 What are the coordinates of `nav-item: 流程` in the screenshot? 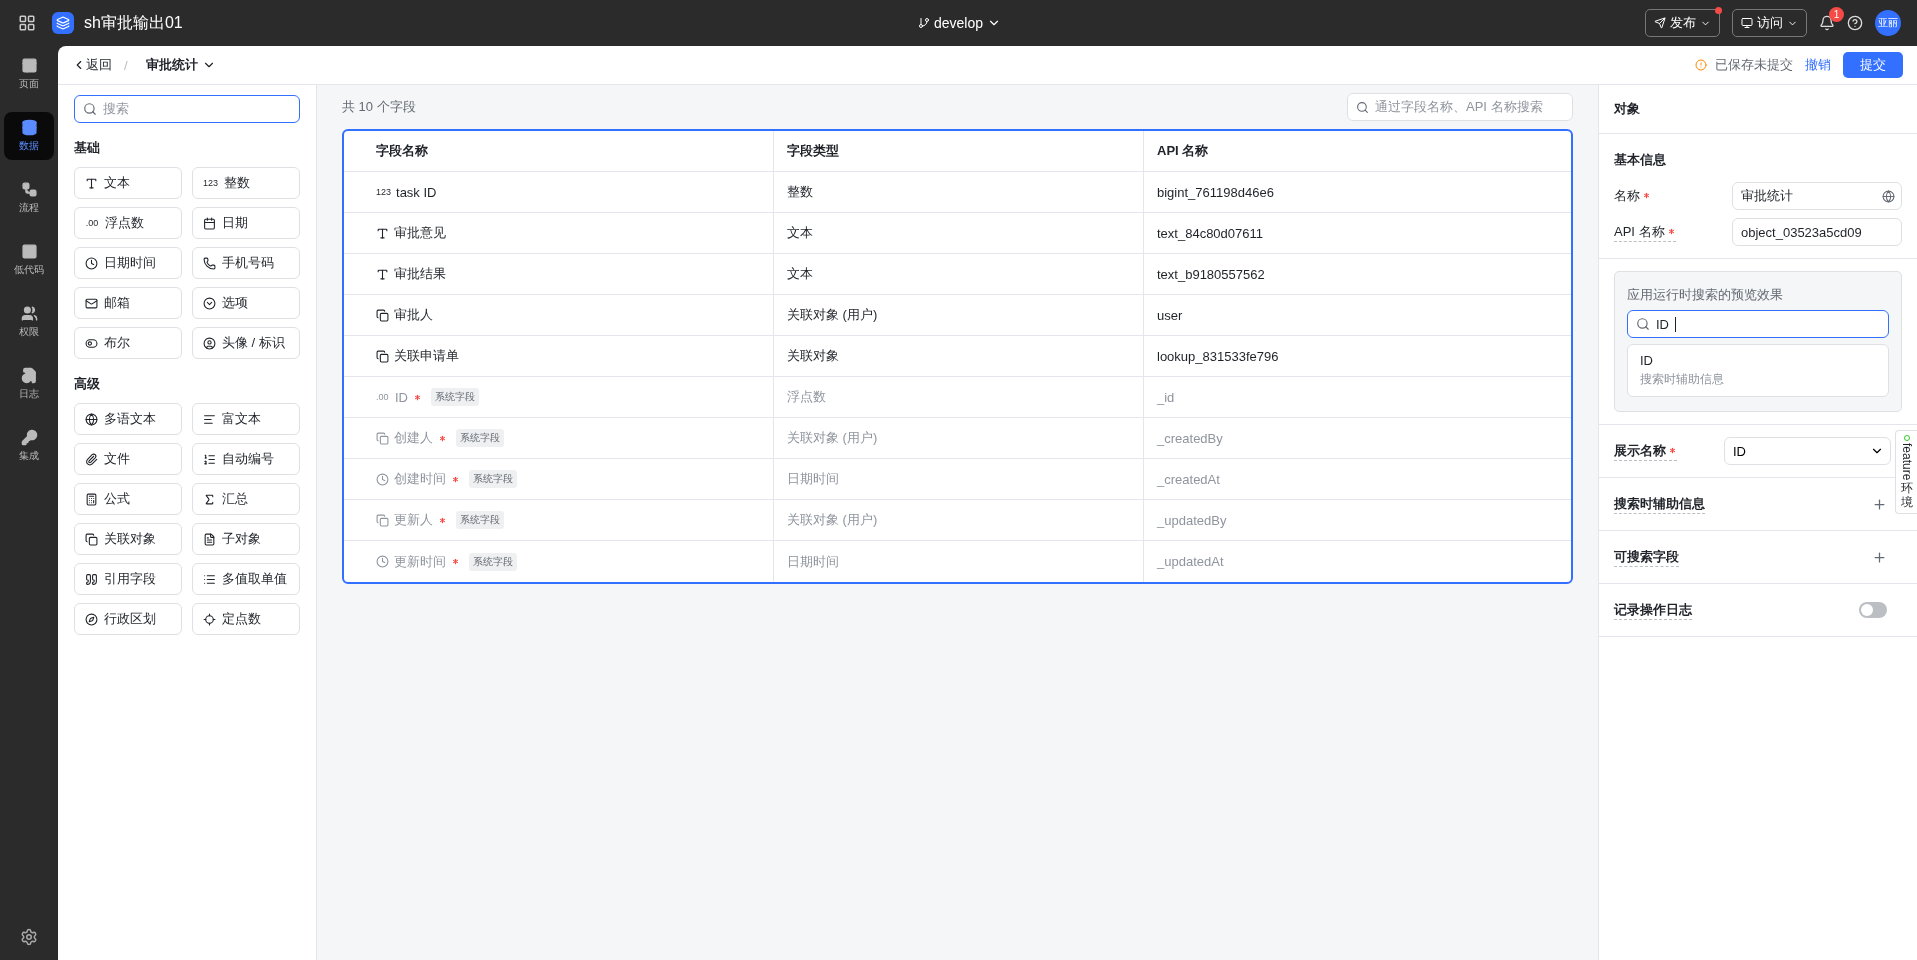 It's located at (29, 198).